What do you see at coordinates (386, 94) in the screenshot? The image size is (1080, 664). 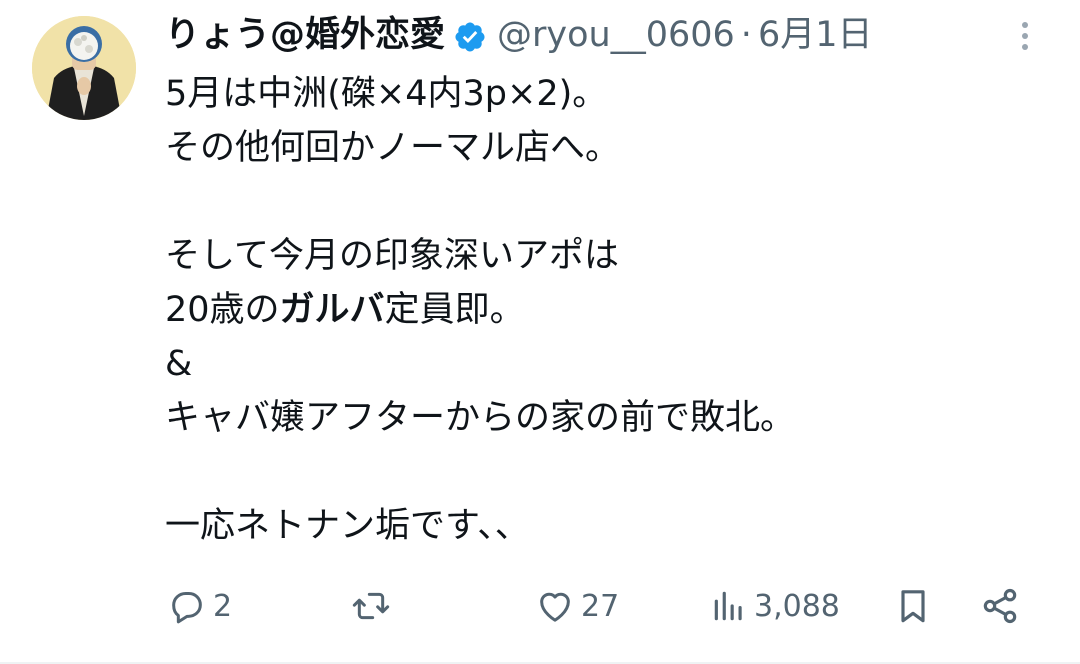 I see `tweet-line: 5月は中洲(磔×4内3p×2)。` at bounding box center [386, 94].